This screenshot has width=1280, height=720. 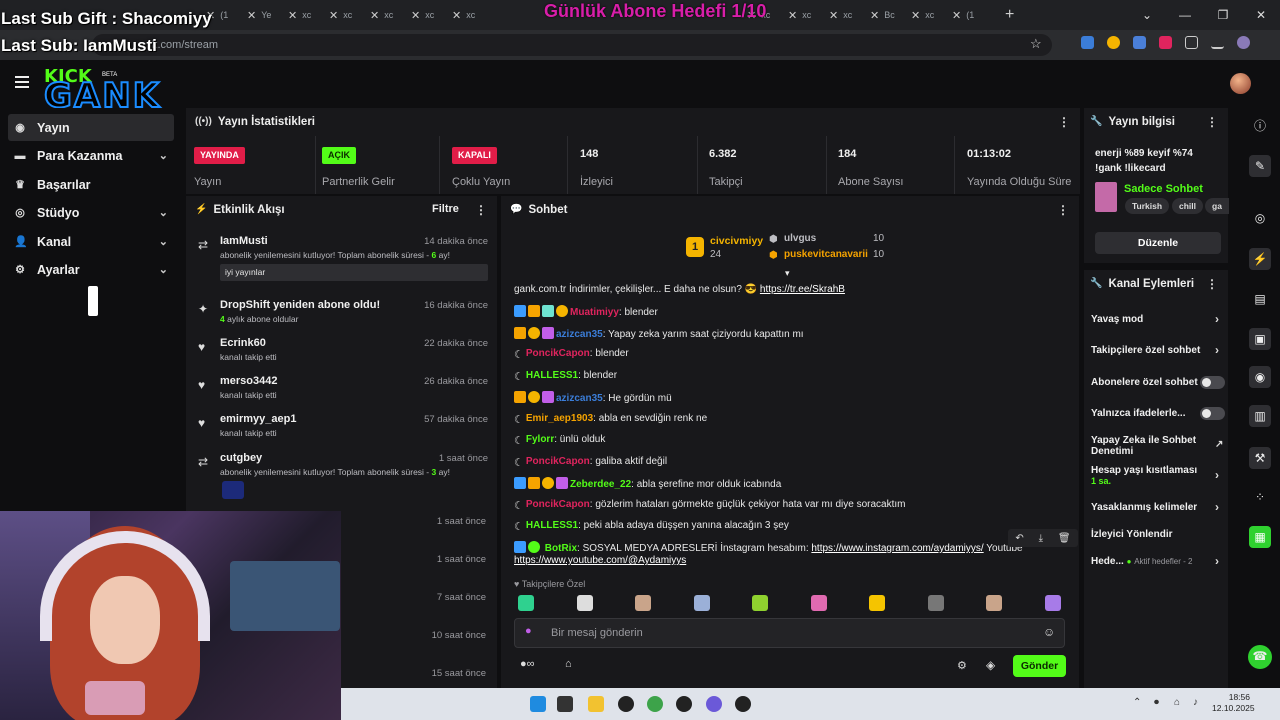 What do you see at coordinates (596, 704) in the screenshot?
I see `file-explorer-icon` at bounding box center [596, 704].